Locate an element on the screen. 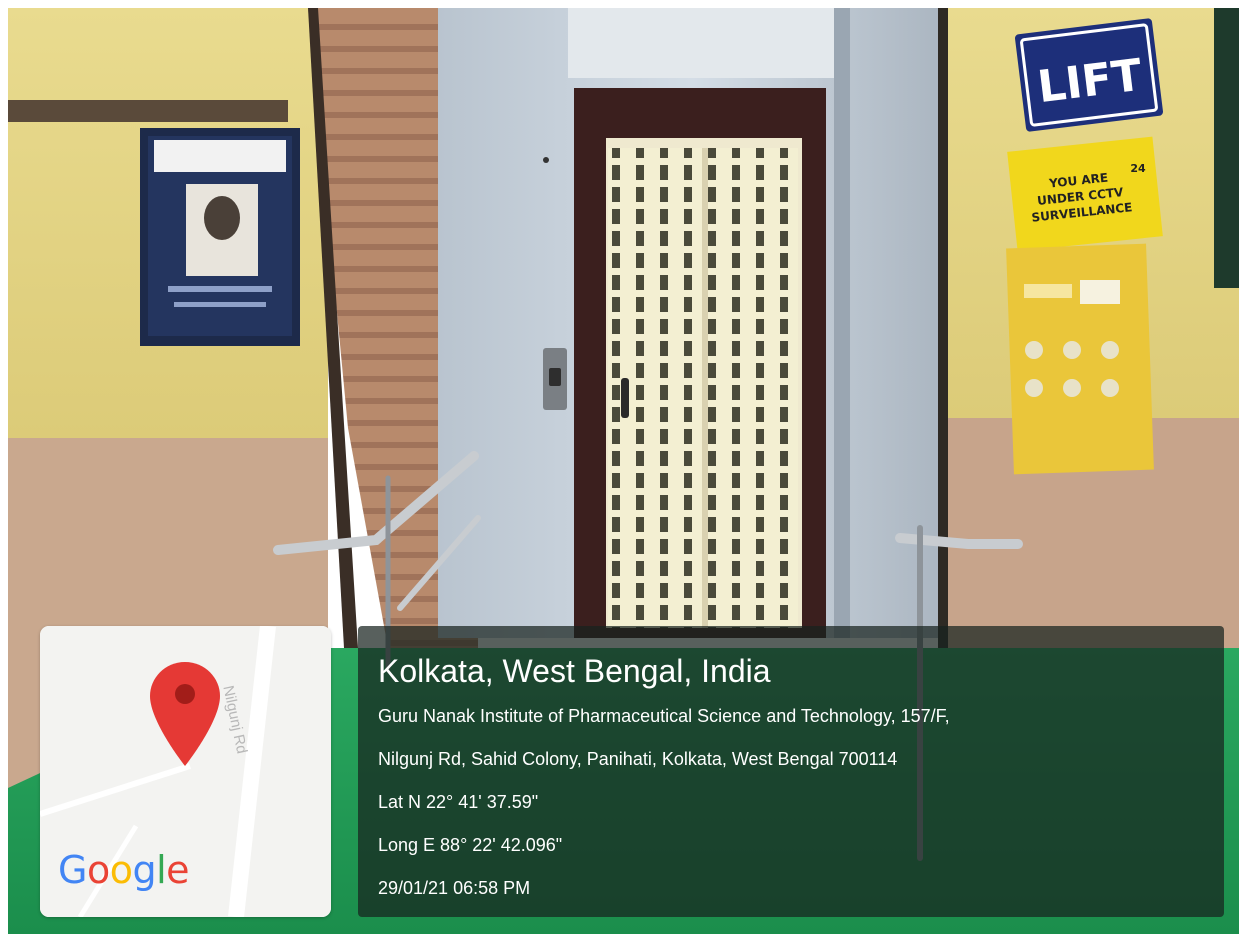 The image size is (1247, 942). google-logo-letter: G is located at coordinates (72, 870).